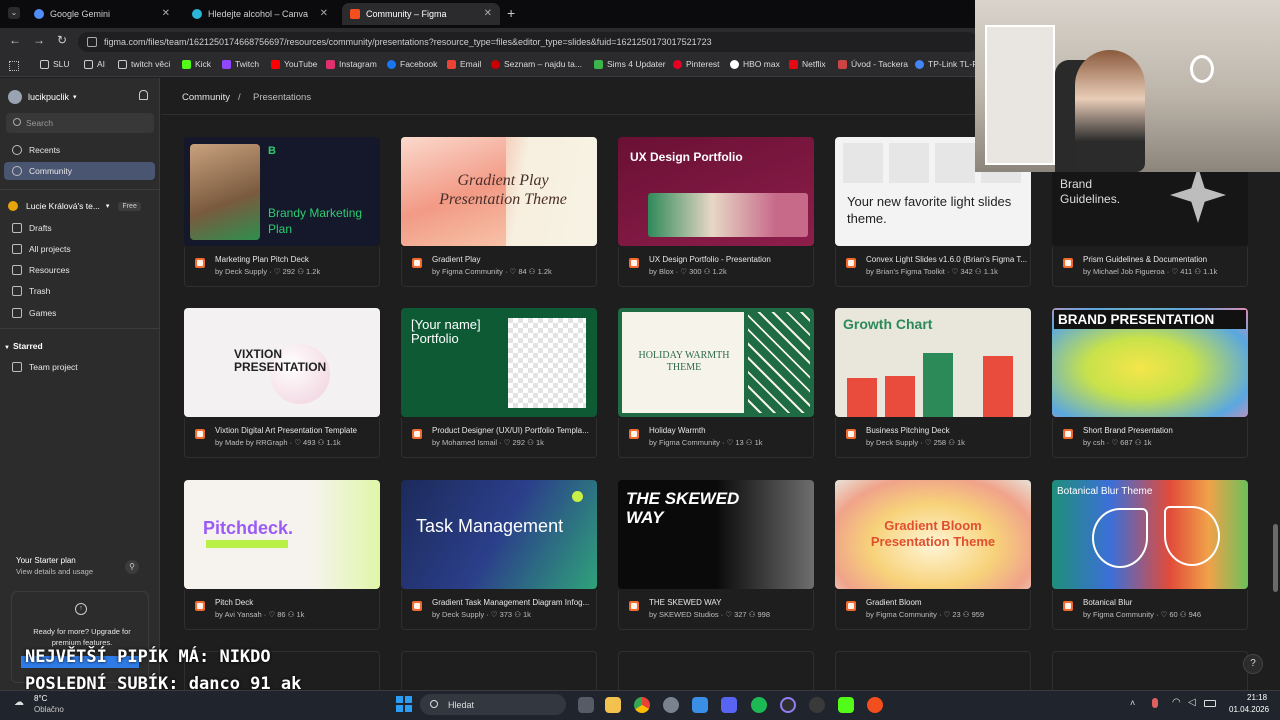 Image resolution: width=1280 pixels, height=720 pixels. I want to click on bookmark-netflix: Netflix, so click(807, 64).